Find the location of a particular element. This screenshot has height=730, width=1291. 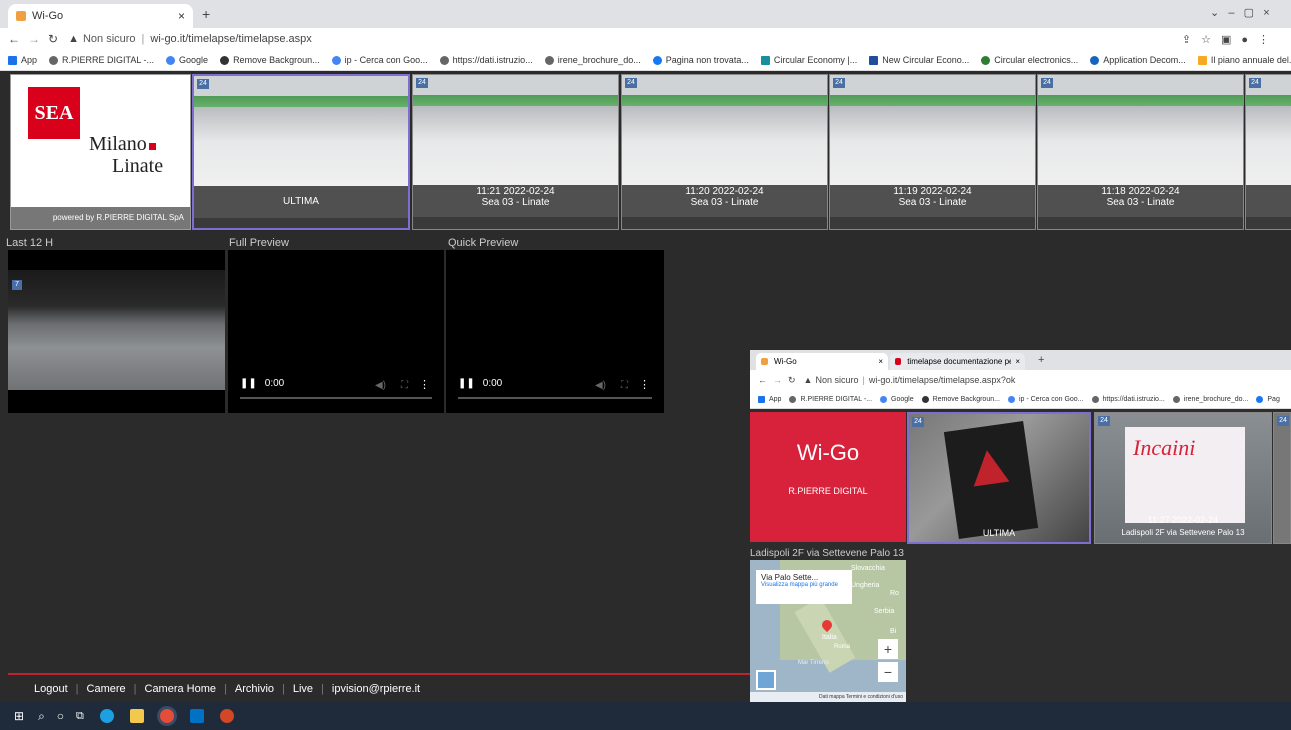

thumbnail-caption is located at coordinates (1268, 201).